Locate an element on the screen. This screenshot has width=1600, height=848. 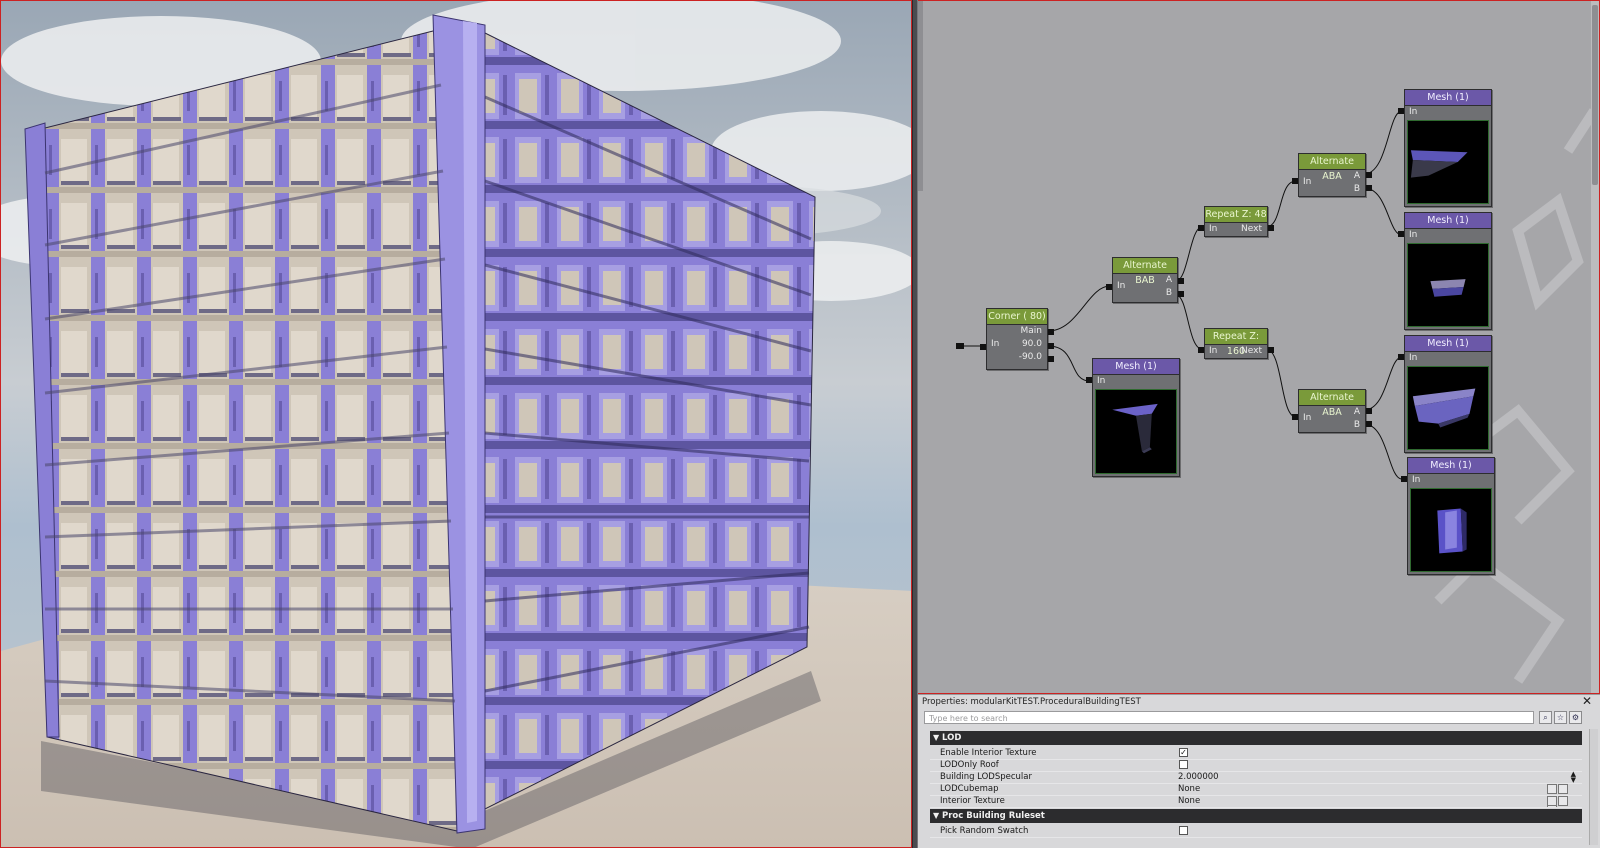
lock-icon: ⚙ is located at coordinates (1575, 717).